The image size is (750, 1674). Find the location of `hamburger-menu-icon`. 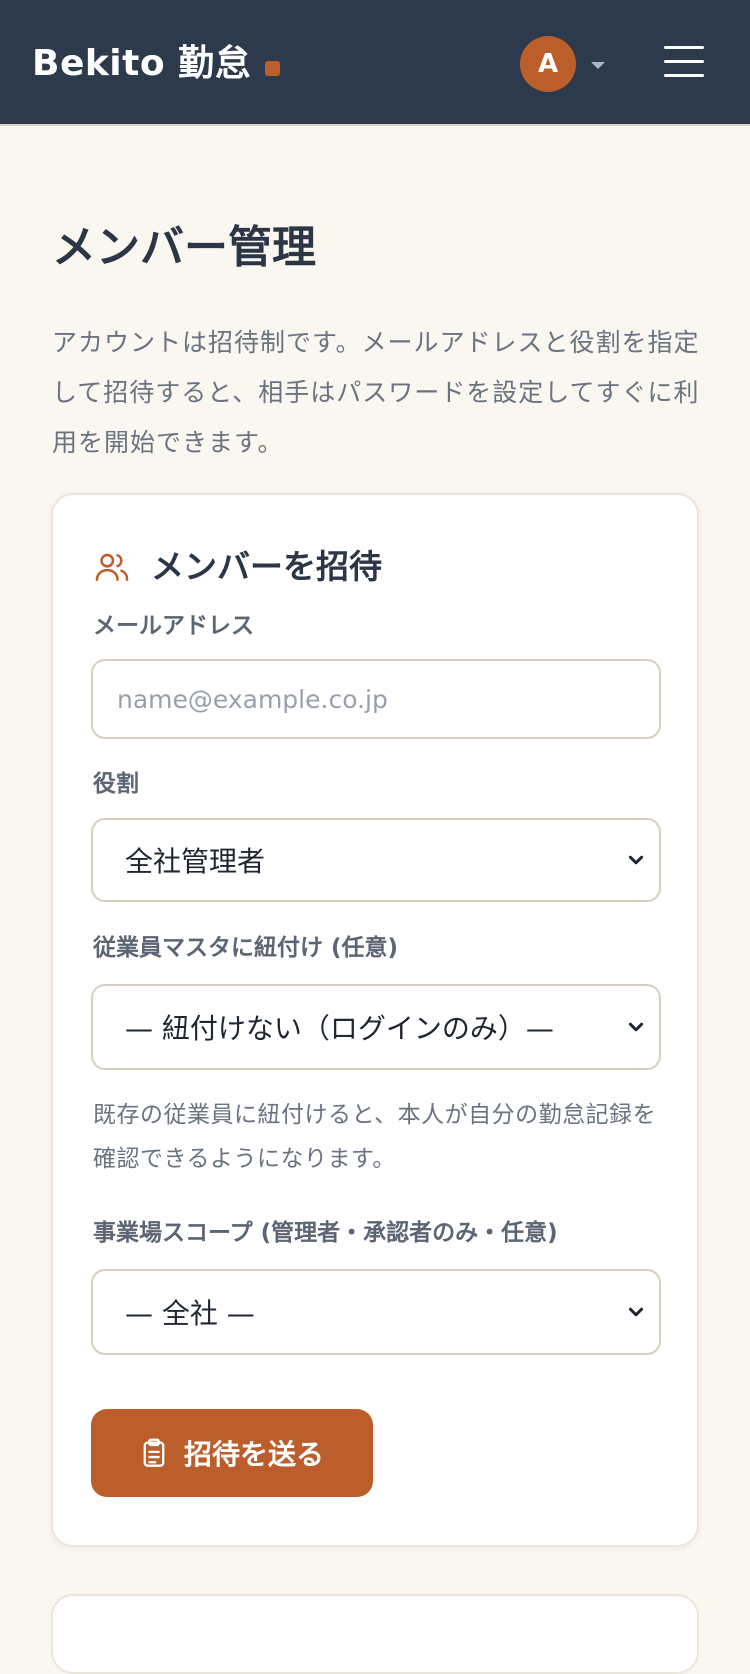

hamburger-menu-icon is located at coordinates (684, 62).